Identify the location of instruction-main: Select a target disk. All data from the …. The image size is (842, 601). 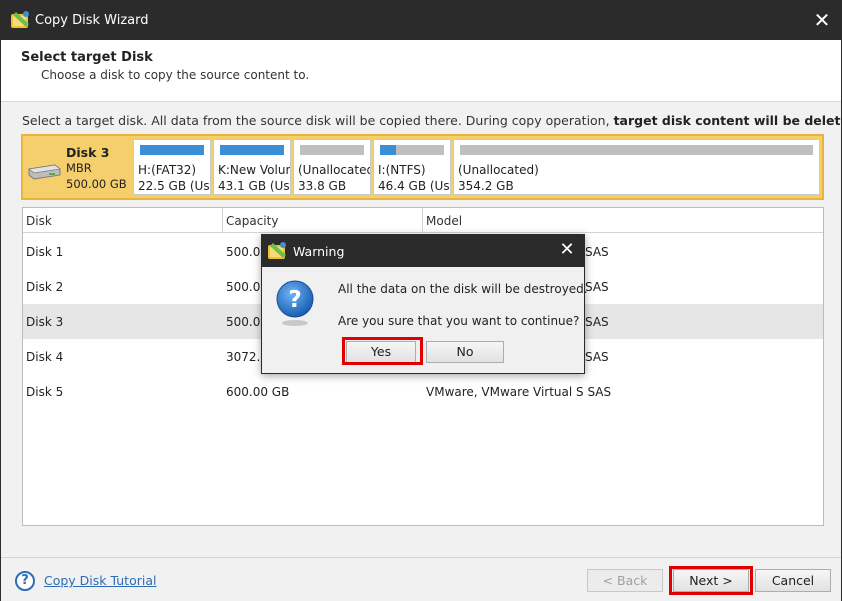
(316, 120).